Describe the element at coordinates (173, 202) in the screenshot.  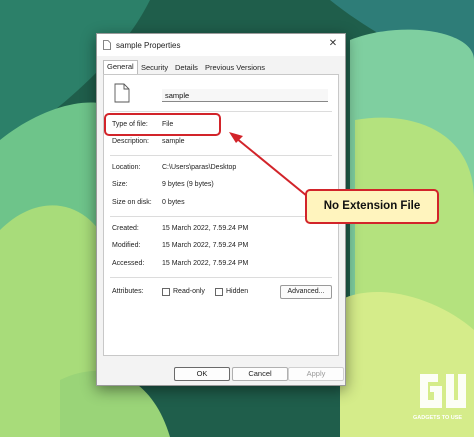
I see `size-on-disk-value: 0 bytes` at that location.